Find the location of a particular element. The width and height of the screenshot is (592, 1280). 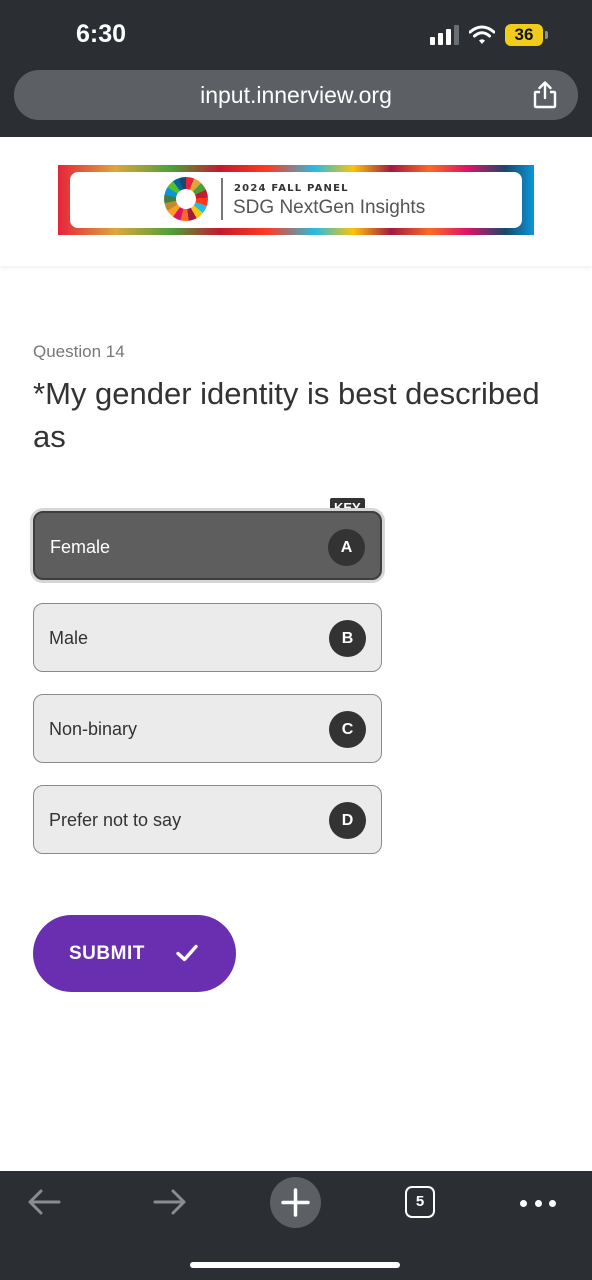

banner-title: SDG NextGen Insights is located at coordinates (329, 207).